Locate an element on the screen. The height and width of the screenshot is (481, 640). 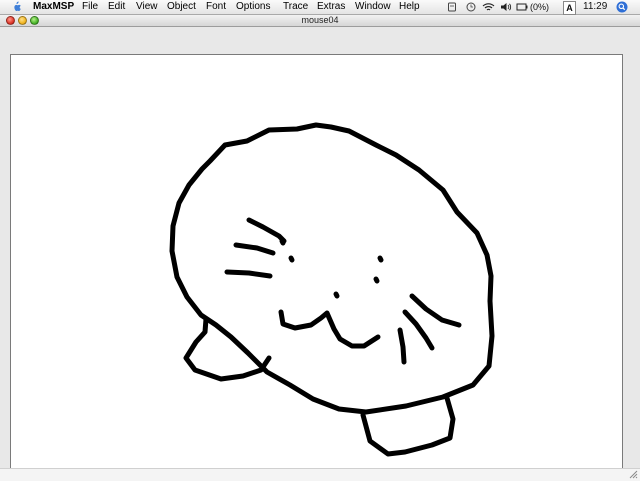
spotlight-icon is located at coordinates (622, 7).